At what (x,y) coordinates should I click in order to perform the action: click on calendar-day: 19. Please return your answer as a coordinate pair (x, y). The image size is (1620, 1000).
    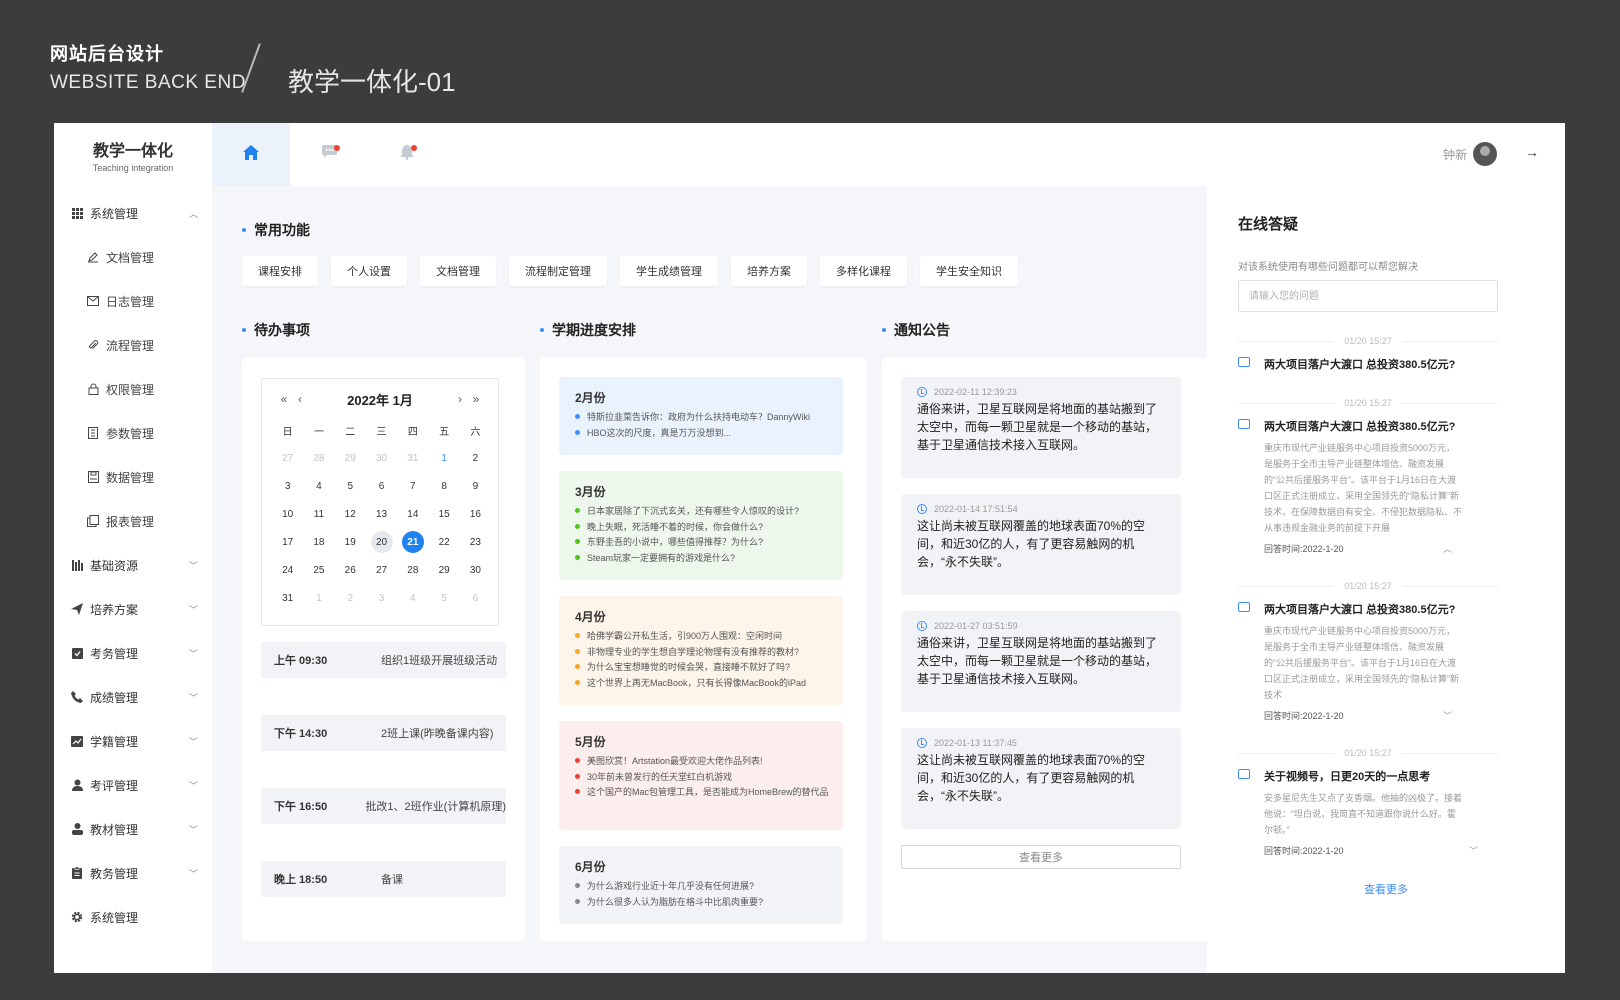
    Looking at the image, I should click on (350, 542).